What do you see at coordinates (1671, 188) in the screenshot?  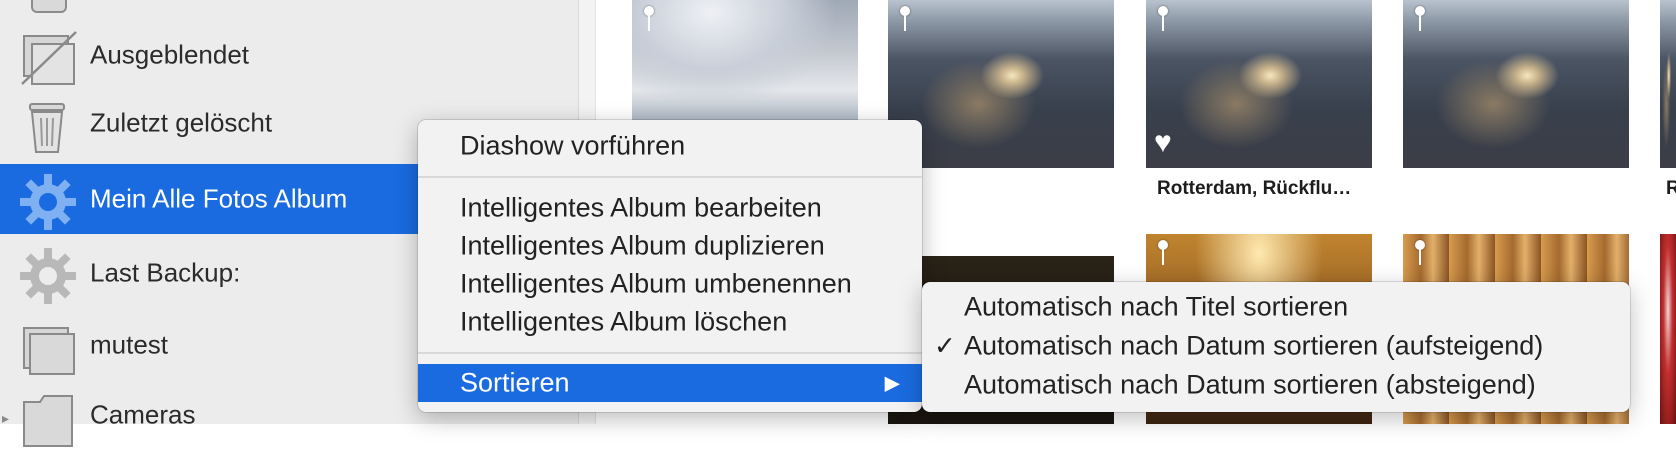 I see `photo-caption: R` at bounding box center [1671, 188].